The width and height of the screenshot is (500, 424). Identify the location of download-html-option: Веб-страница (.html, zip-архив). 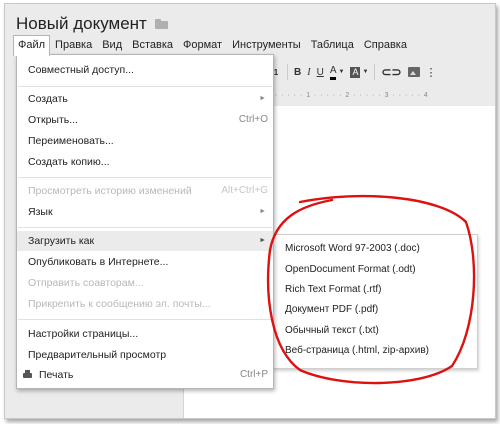
(357, 351).